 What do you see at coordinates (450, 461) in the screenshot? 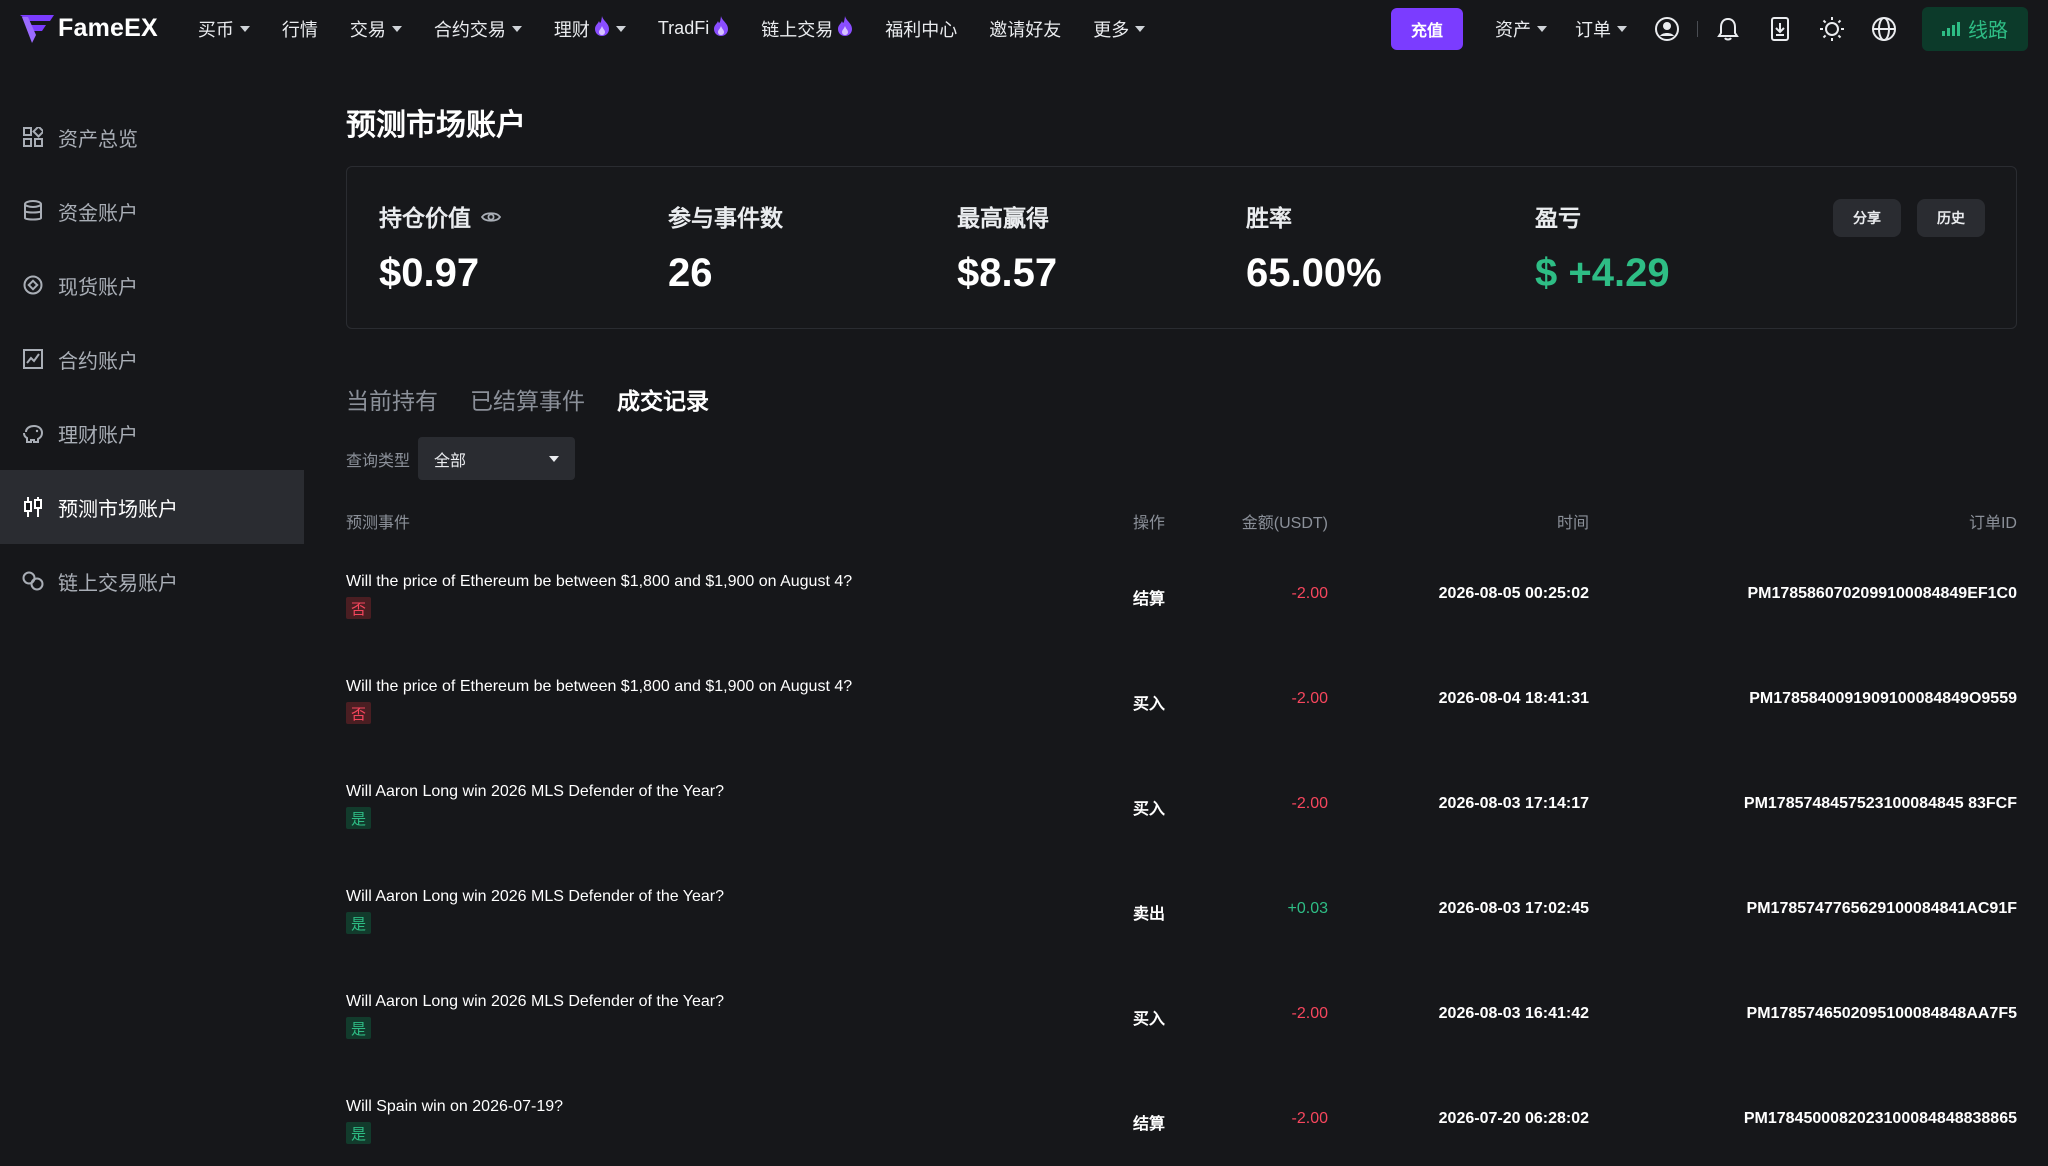
I see `select-value: 全部` at bounding box center [450, 461].